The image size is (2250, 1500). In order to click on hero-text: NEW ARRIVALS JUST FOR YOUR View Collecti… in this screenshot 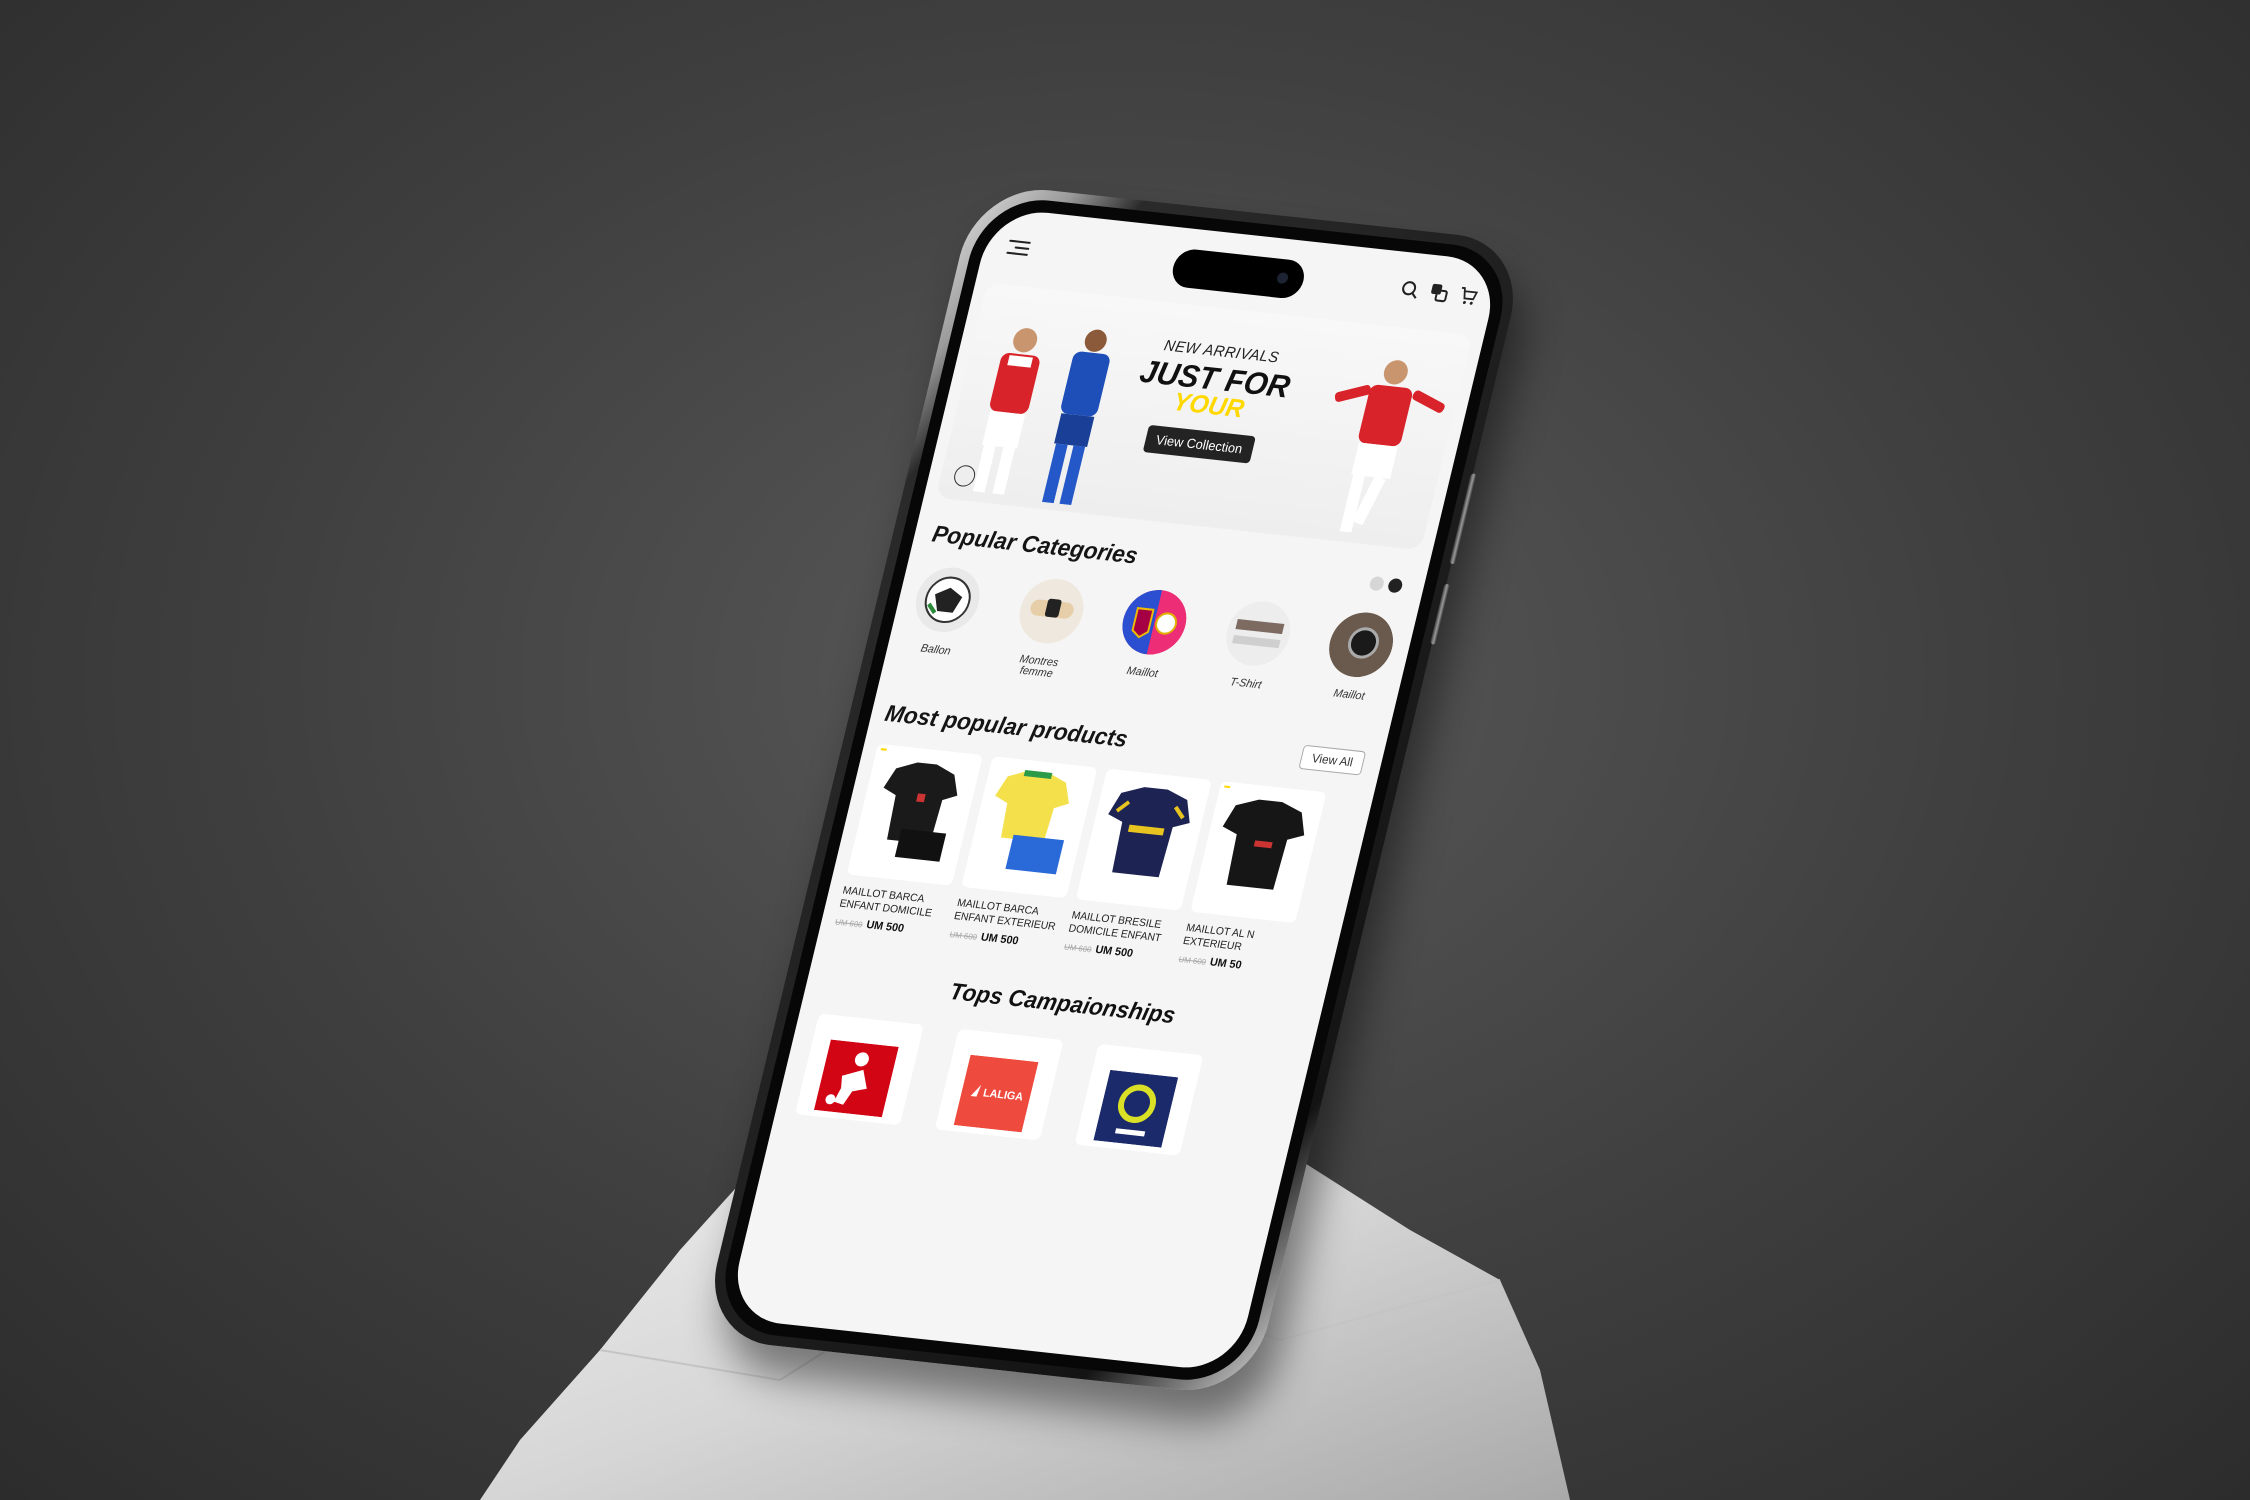, I will do `click(1210, 400)`.